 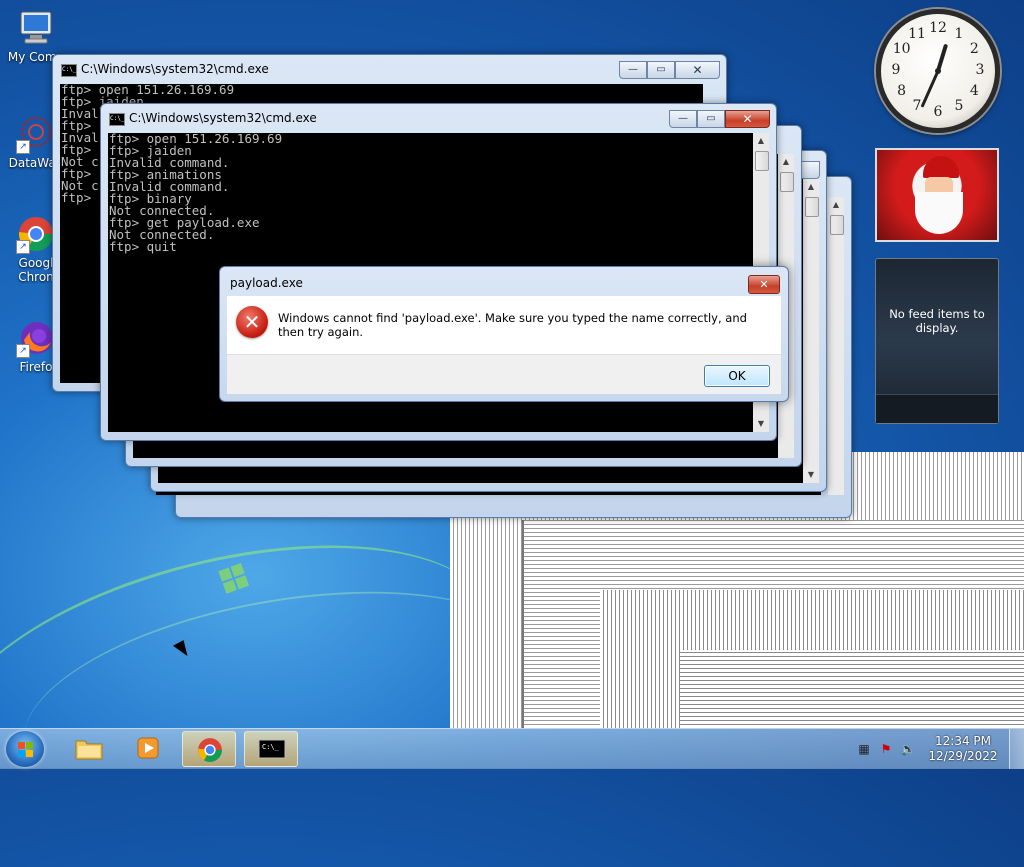 I want to click on media-player-icon, so click(x=149, y=748).